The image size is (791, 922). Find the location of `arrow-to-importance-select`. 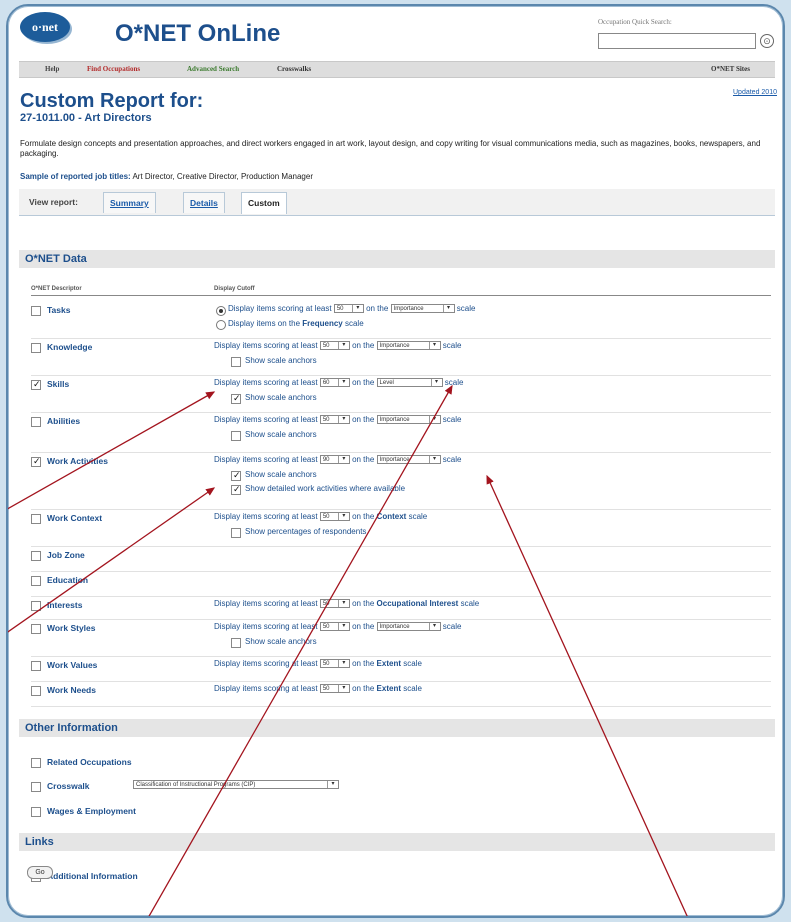

arrow-to-importance-select is located at coordinates (587, 695).